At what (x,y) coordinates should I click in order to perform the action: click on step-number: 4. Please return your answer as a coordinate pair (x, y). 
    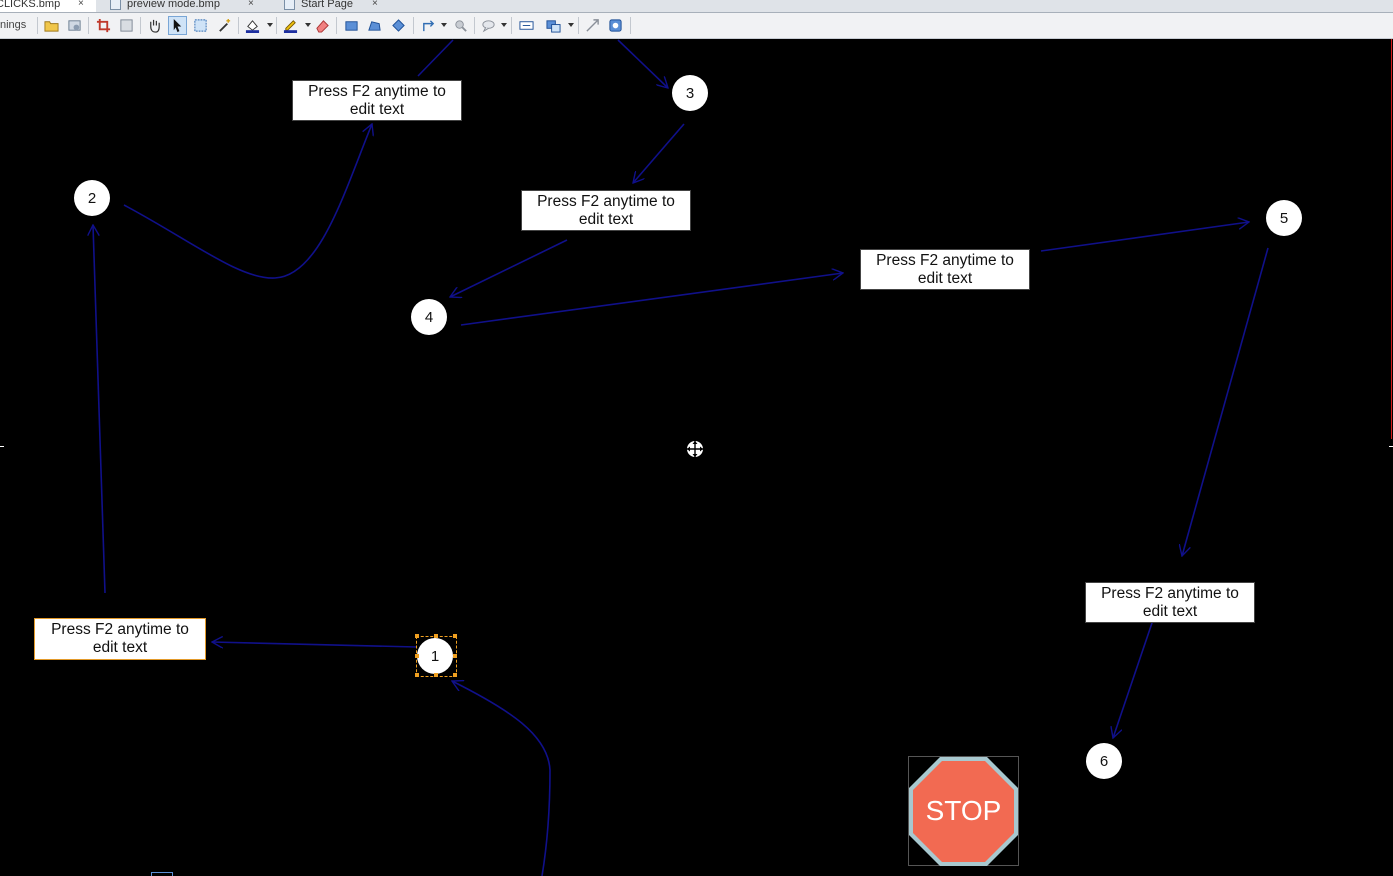
    Looking at the image, I should click on (429, 317).